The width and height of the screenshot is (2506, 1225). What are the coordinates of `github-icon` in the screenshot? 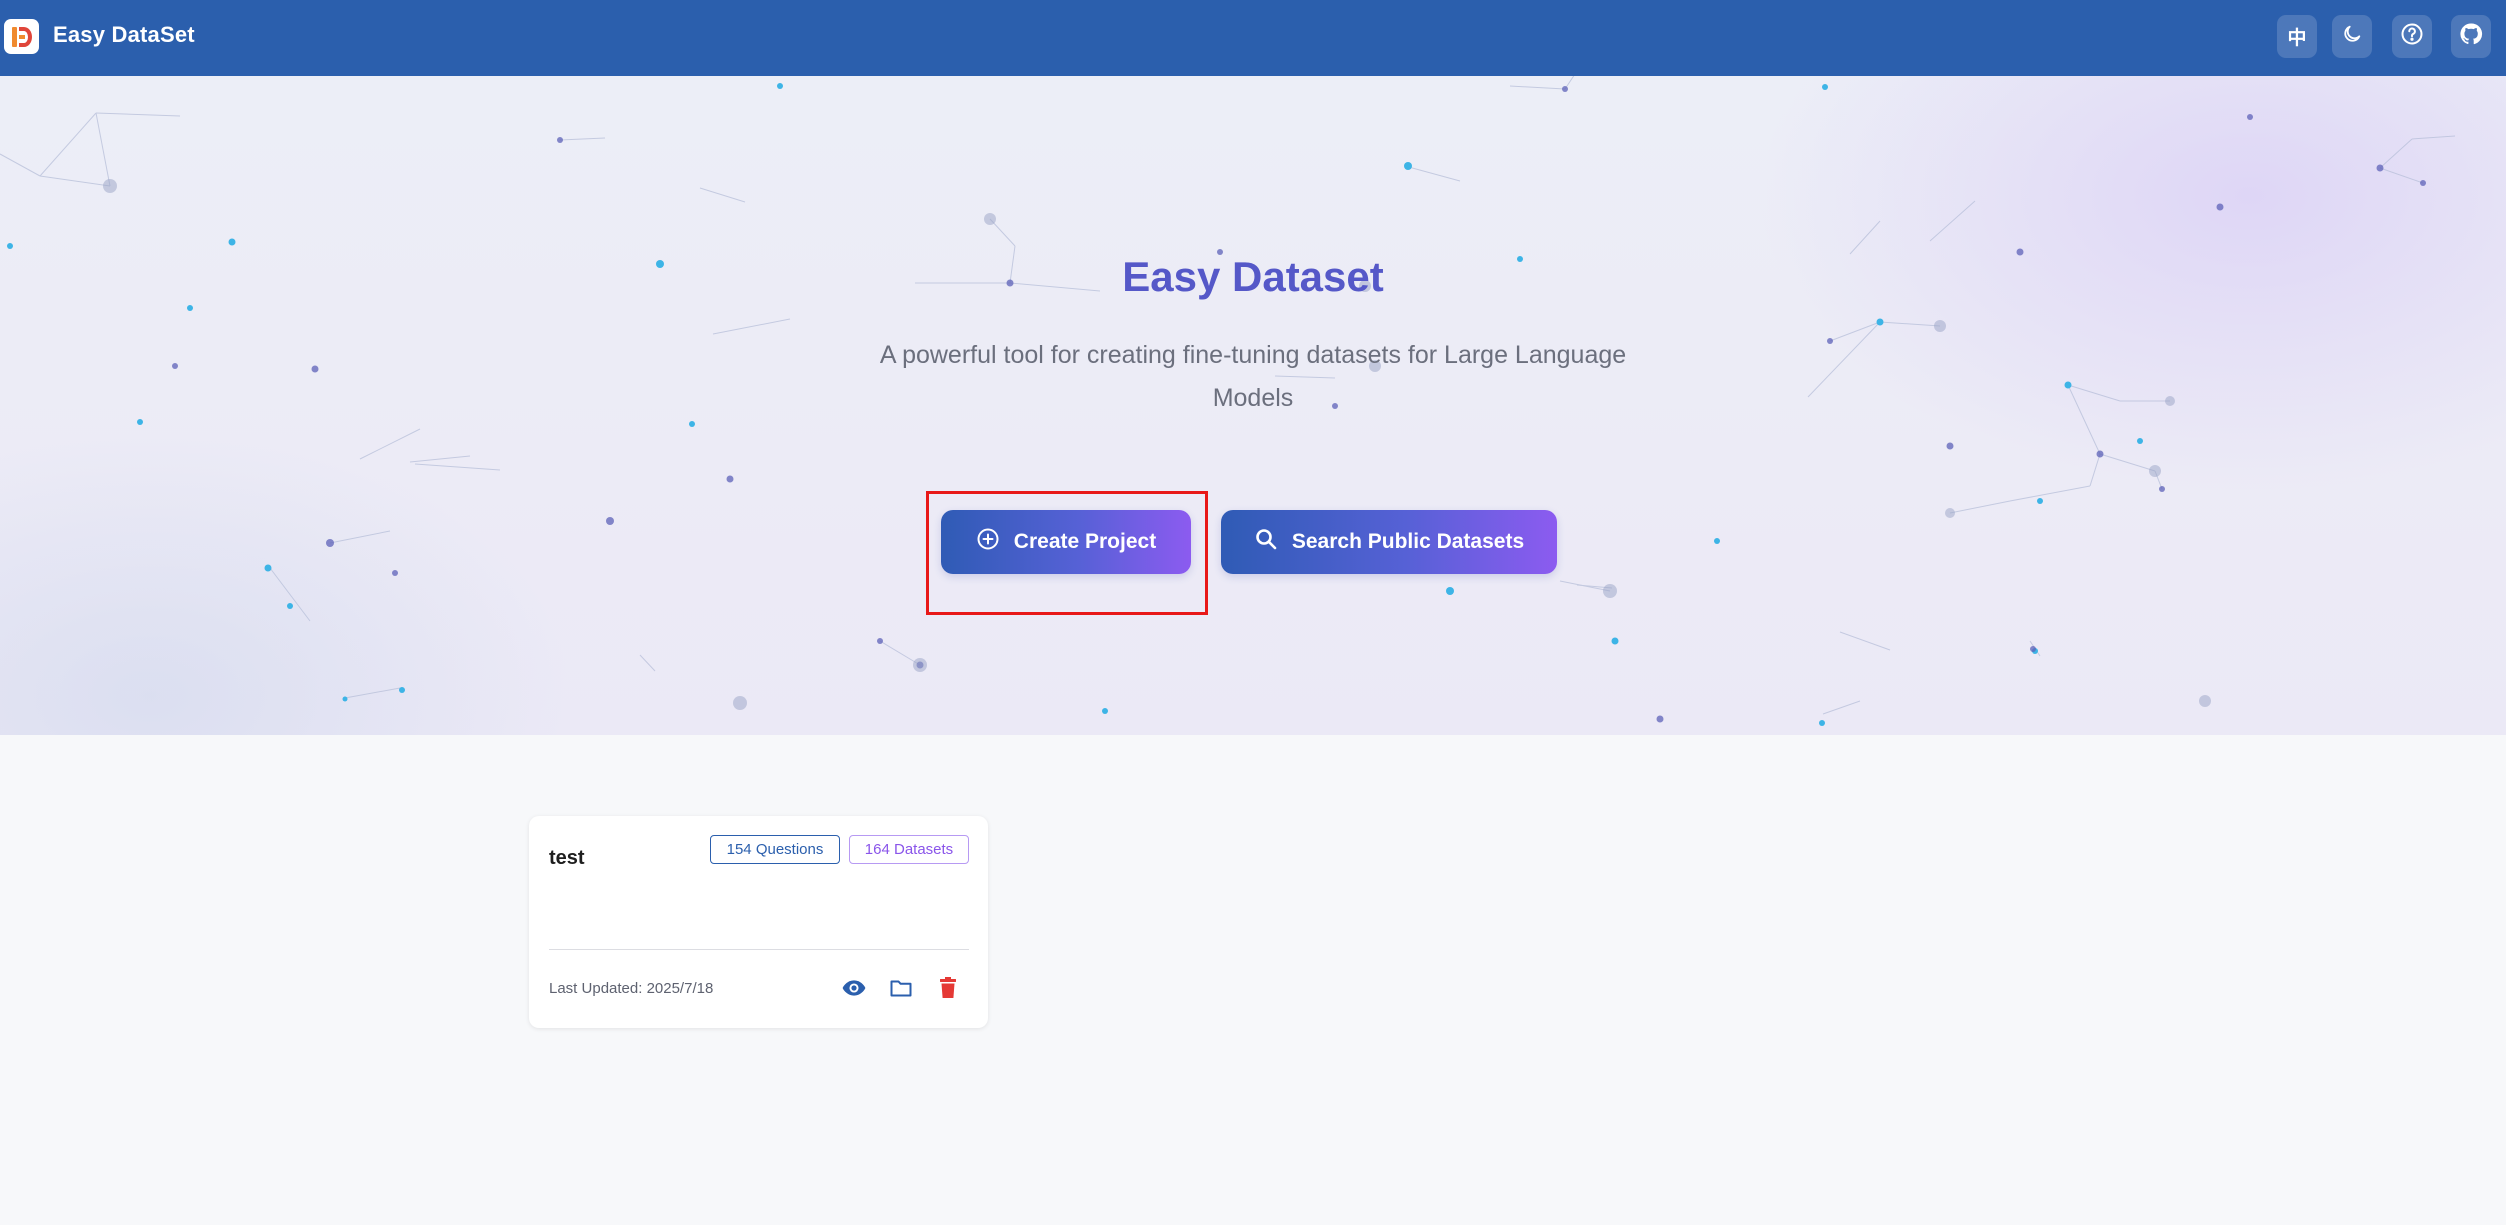 It's located at (2471, 36).